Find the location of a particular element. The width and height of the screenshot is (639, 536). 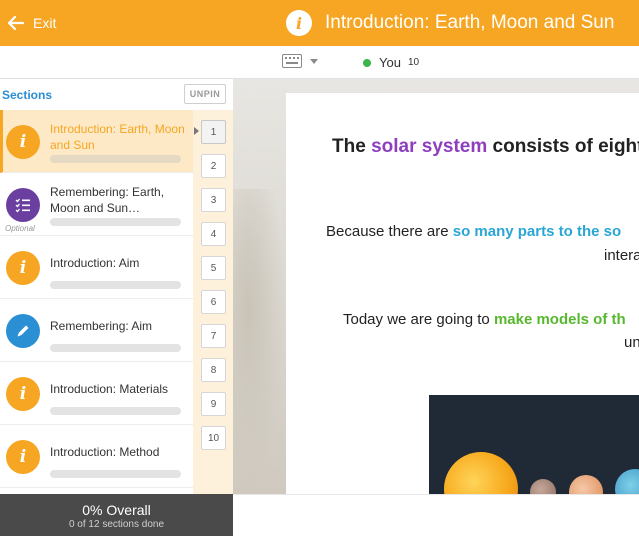

arrow-left-icon is located at coordinates (16, 23).